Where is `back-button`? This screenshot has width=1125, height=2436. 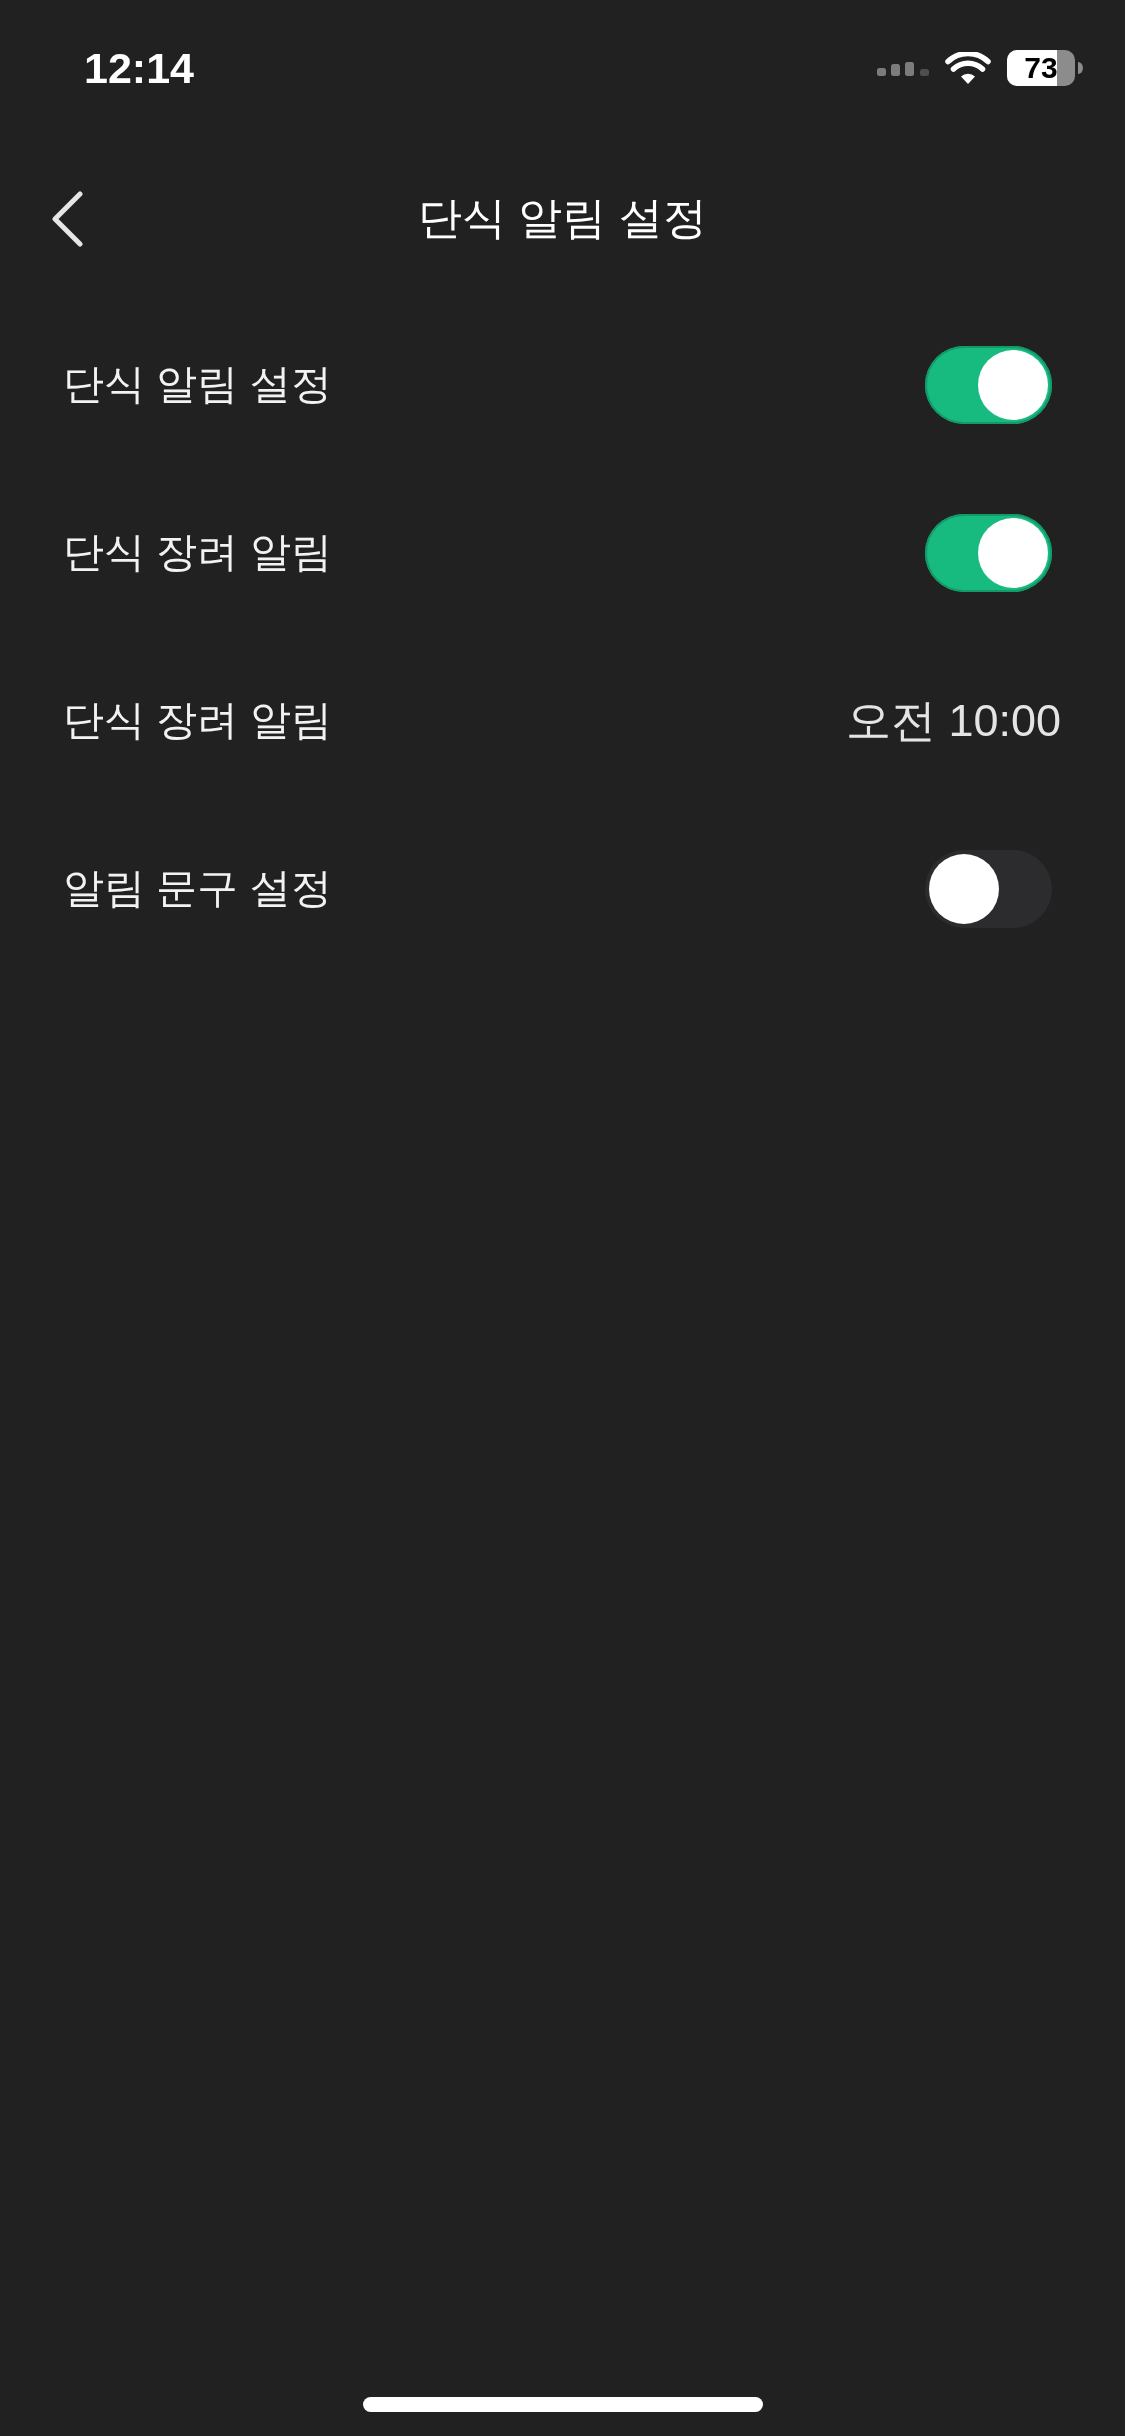
back-button is located at coordinates (67, 218).